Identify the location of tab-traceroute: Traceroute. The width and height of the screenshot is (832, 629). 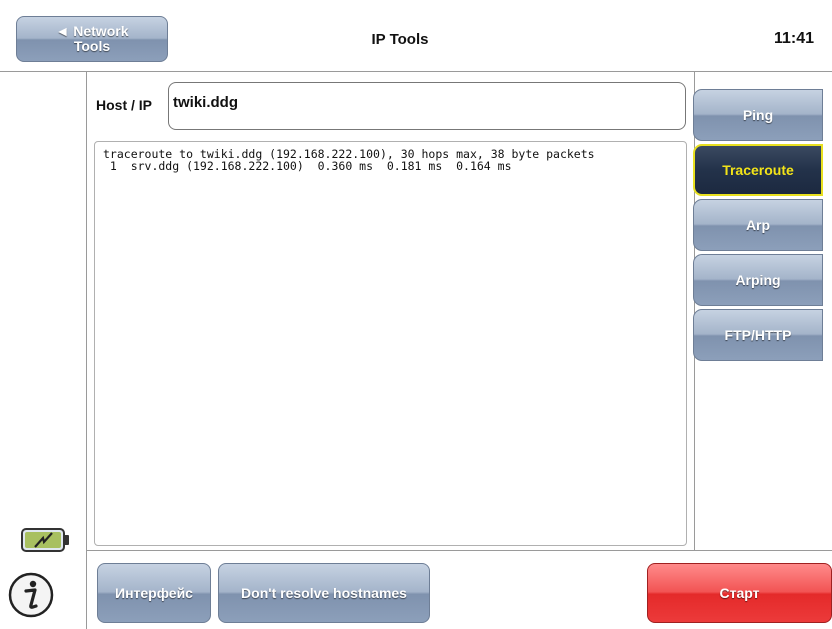
(758, 170).